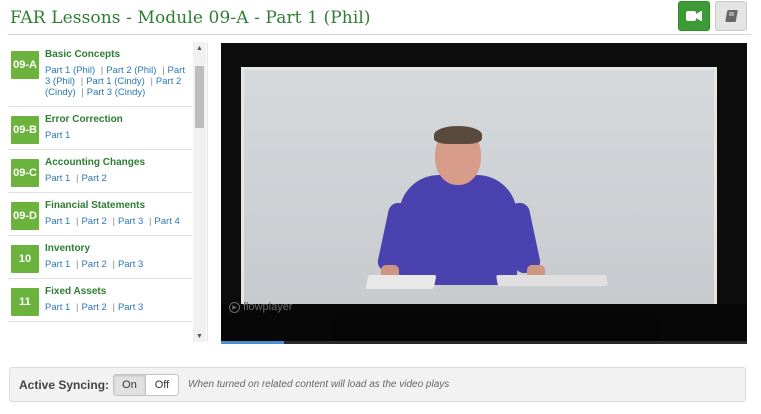 This screenshot has width=761, height=414. Describe the element at coordinates (100, 257) in the screenshot. I see `module-item: 10 Inventory Part 1 | Part 2 | Part 3` at that location.